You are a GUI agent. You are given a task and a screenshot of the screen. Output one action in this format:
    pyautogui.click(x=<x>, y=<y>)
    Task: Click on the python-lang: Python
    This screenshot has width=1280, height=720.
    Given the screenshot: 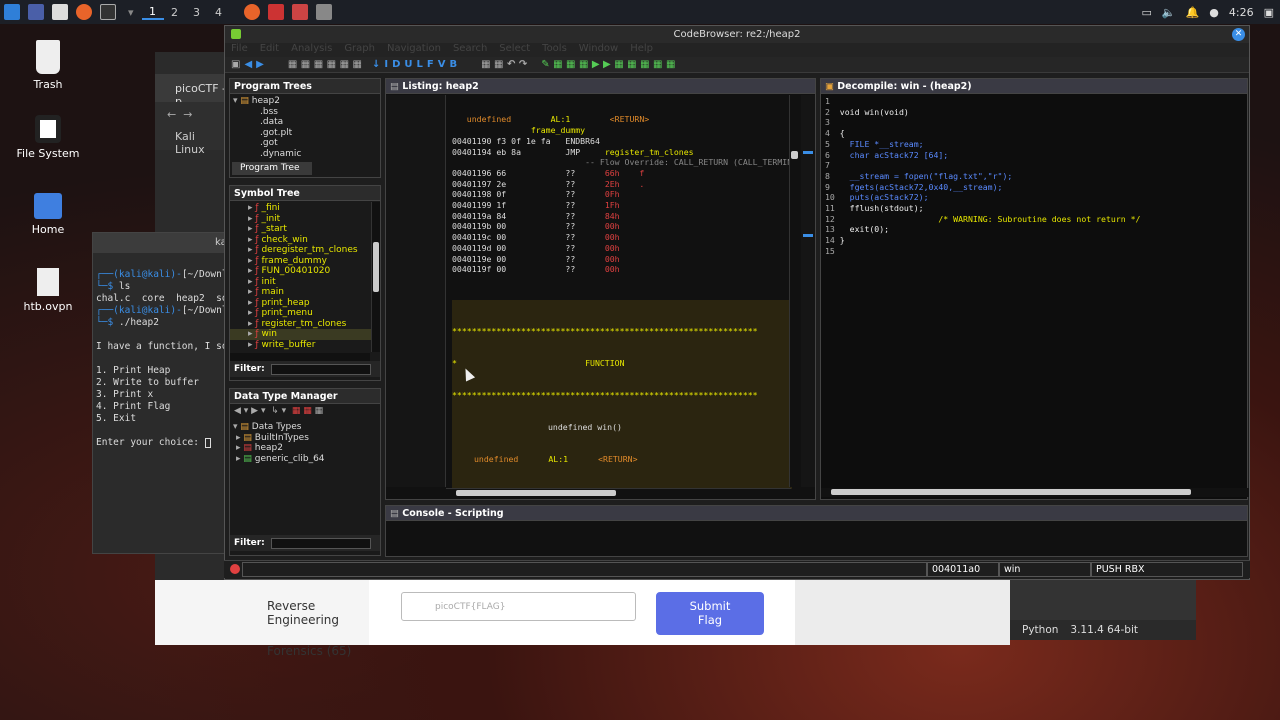 What is the action you would take?
    pyautogui.click(x=1040, y=630)
    